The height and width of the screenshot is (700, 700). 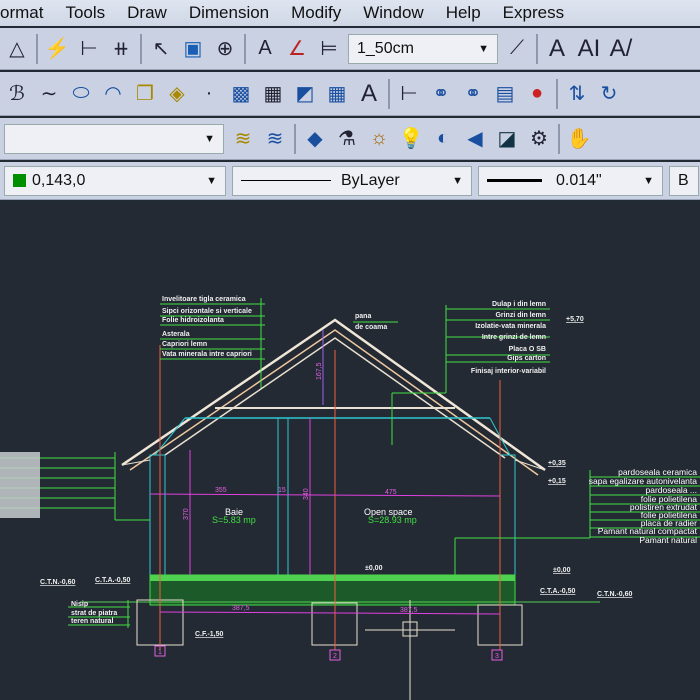 I want to click on region-icon: ◩, so click(x=305, y=94).